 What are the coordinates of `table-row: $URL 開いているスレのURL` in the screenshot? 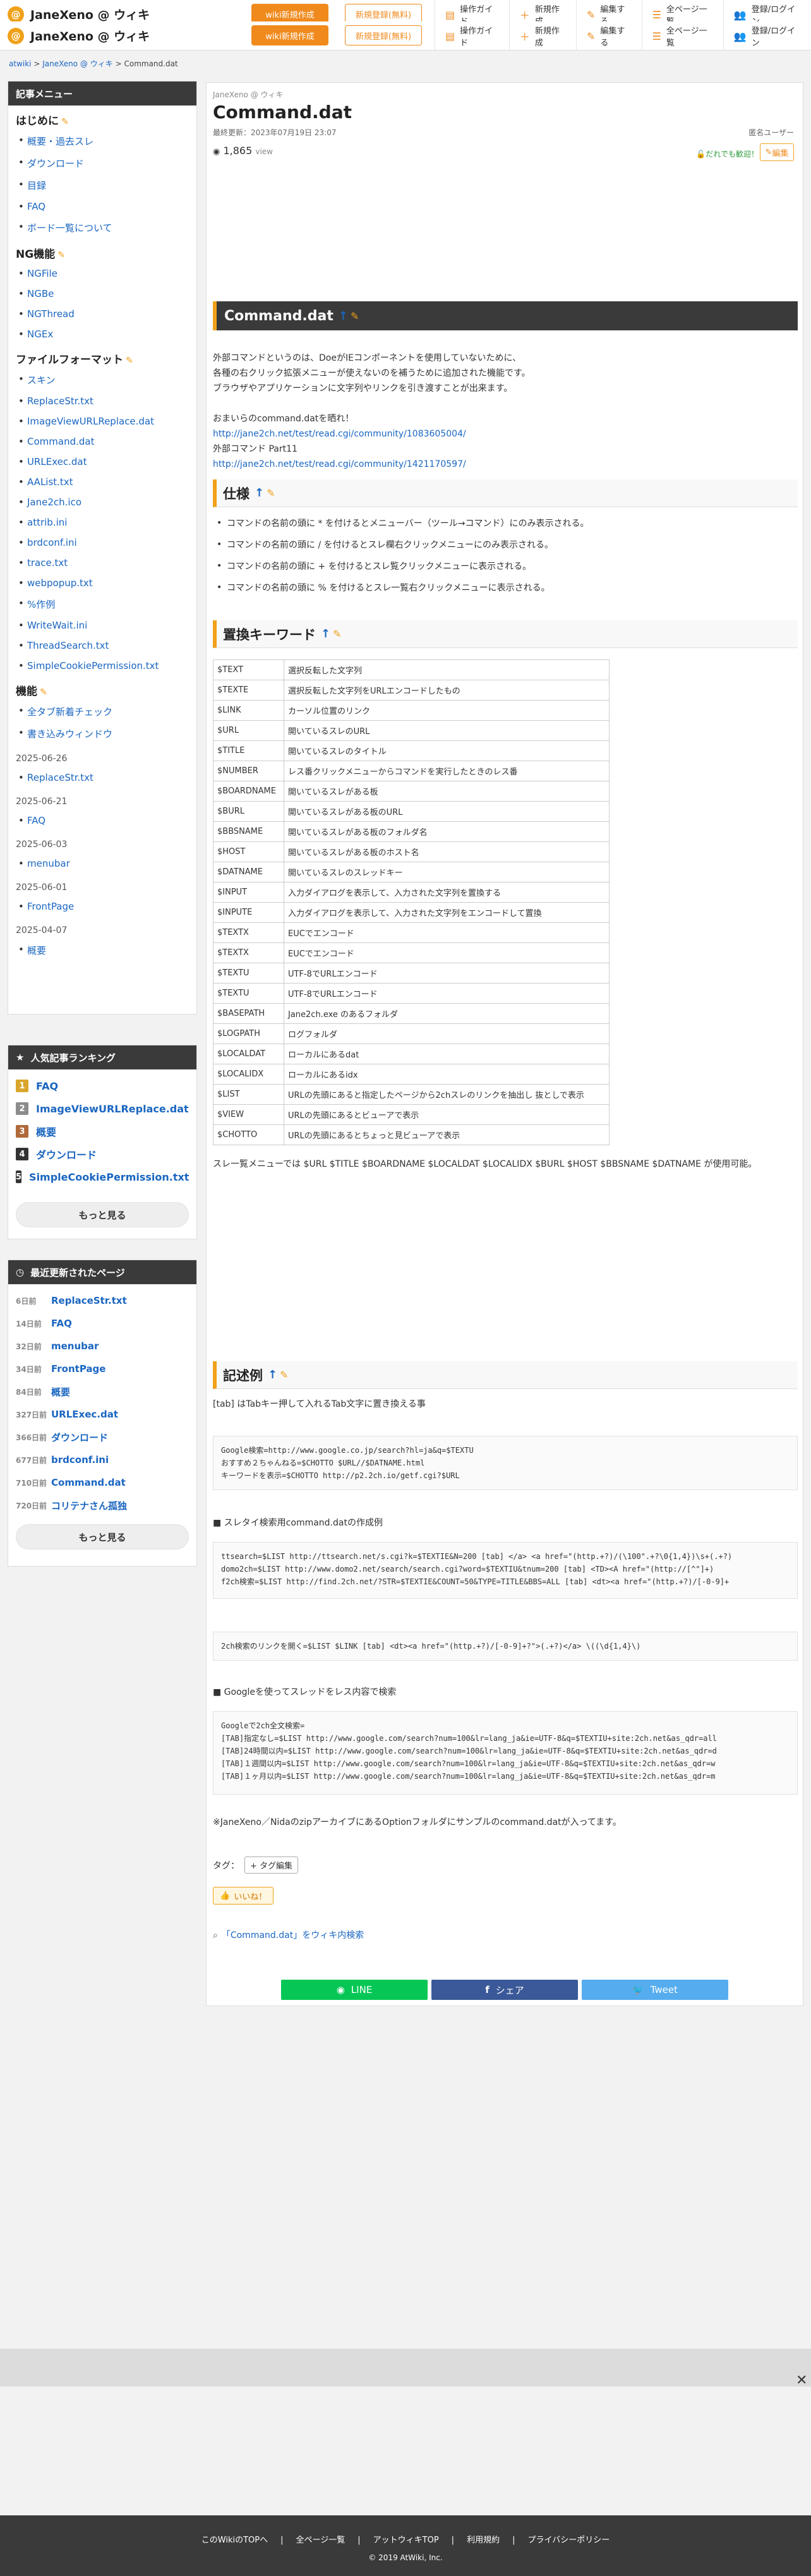 It's located at (411, 730).